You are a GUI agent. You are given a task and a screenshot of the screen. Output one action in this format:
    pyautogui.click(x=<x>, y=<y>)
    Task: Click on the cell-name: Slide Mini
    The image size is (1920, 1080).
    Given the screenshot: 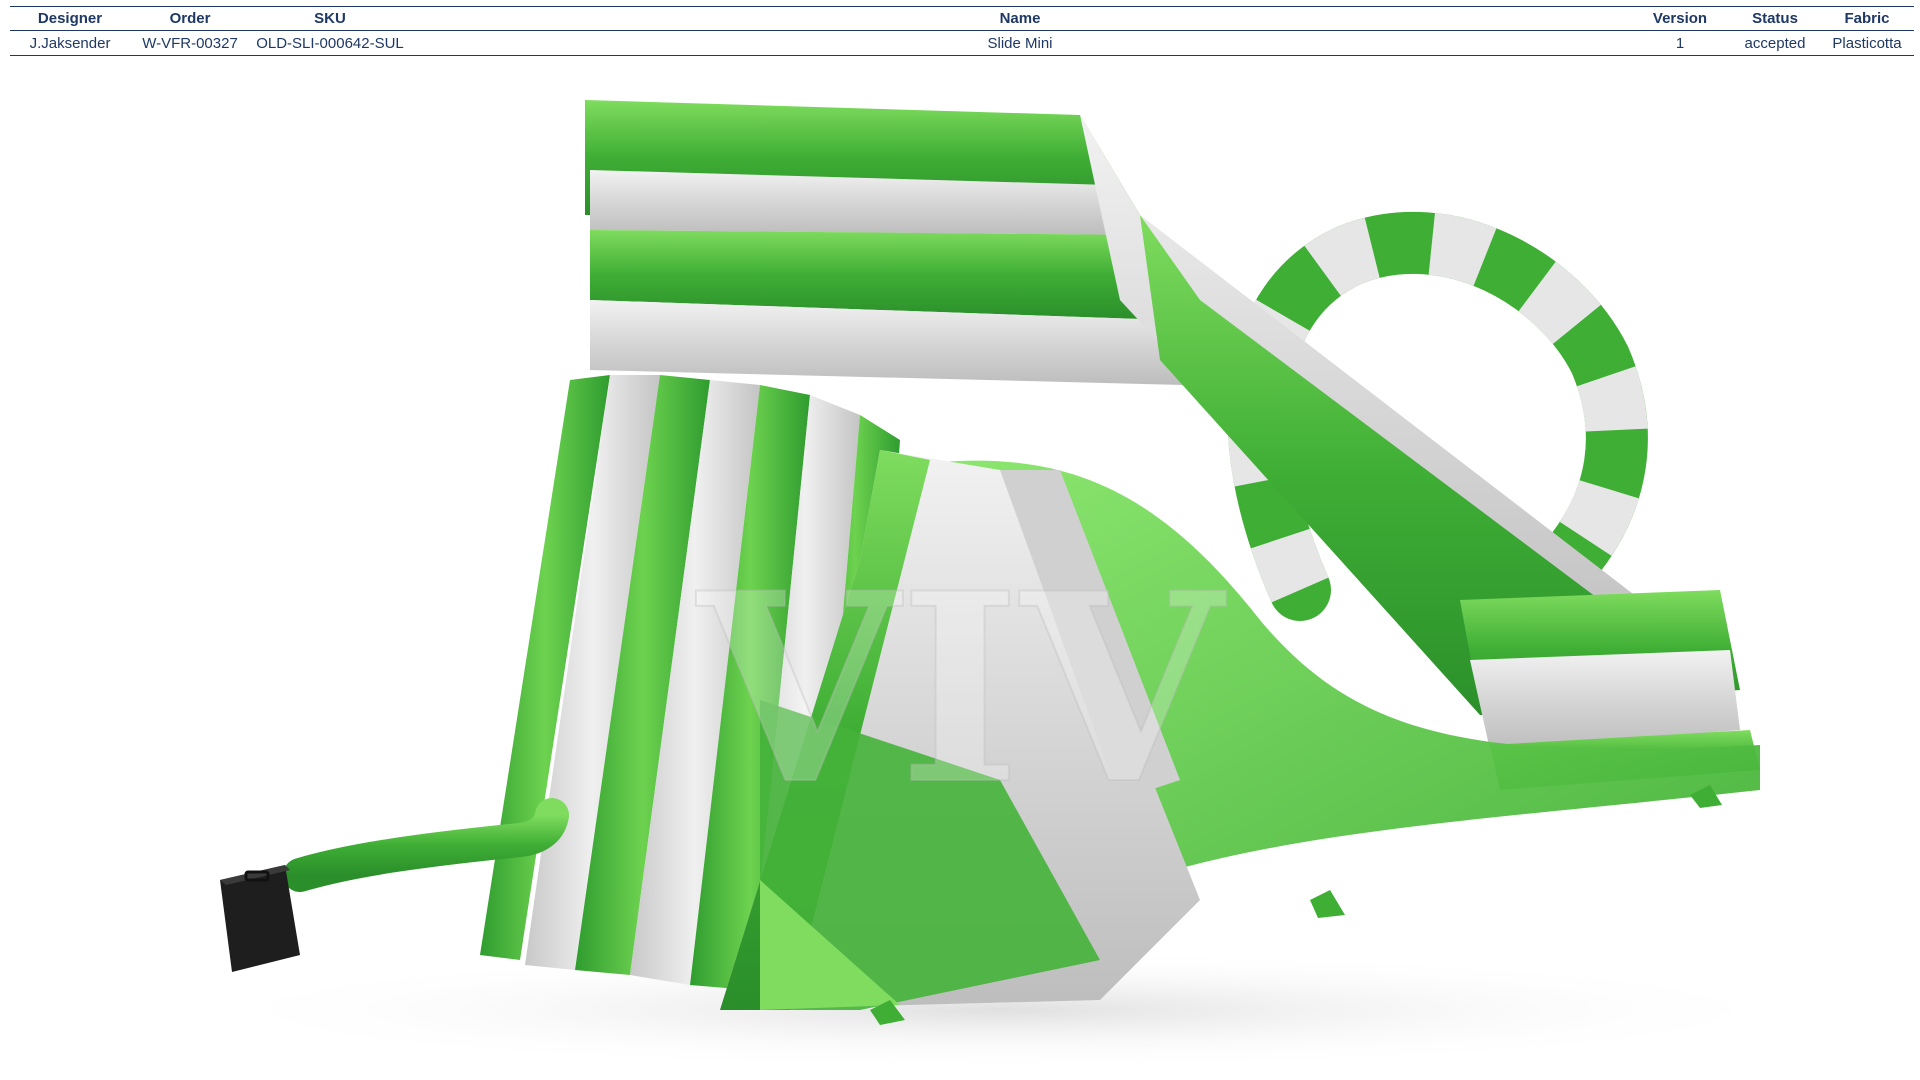 What is the action you would take?
    pyautogui.click(x=1020, y=43)
    